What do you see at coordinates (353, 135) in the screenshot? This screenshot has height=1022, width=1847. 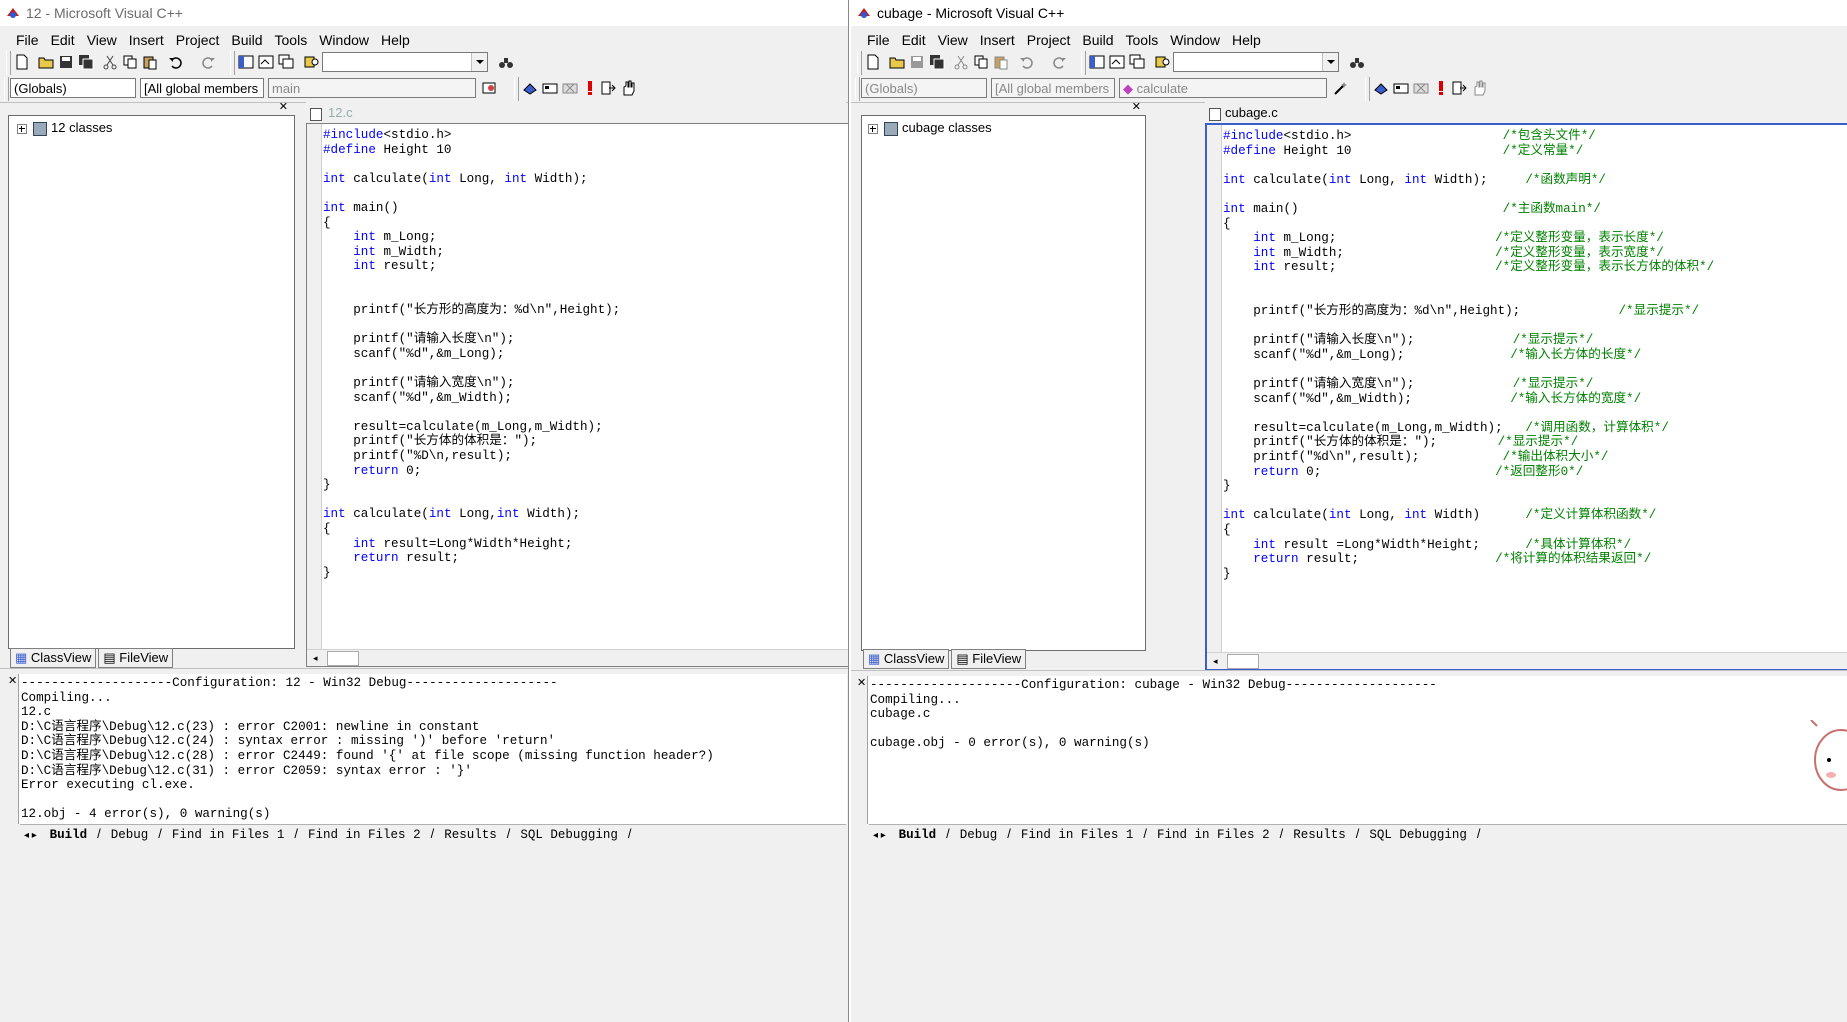 I see `code-keyword: #include` at bounding box center [353, 135].